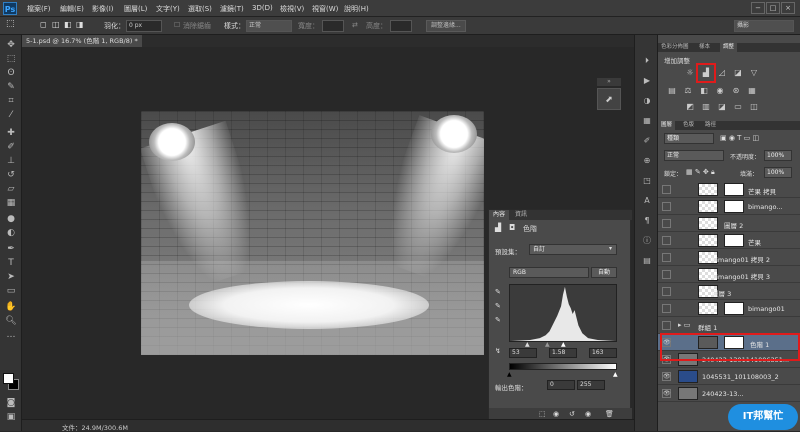 The image size is (800, 432). Describe the element at coordinates (11, 203) in the screenshot. I see `gradient-tool-icon: ▦` at that location.